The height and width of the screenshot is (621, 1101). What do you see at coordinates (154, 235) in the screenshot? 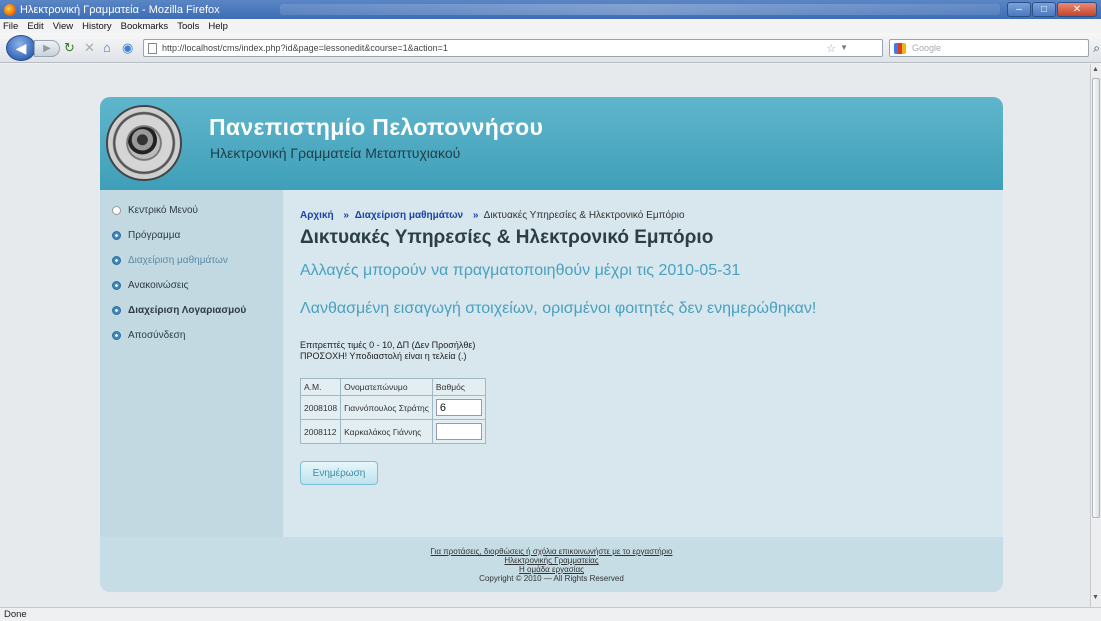
I see `sidebar-item-label: Πρόγραμμα` at bounding box center [154, 235].